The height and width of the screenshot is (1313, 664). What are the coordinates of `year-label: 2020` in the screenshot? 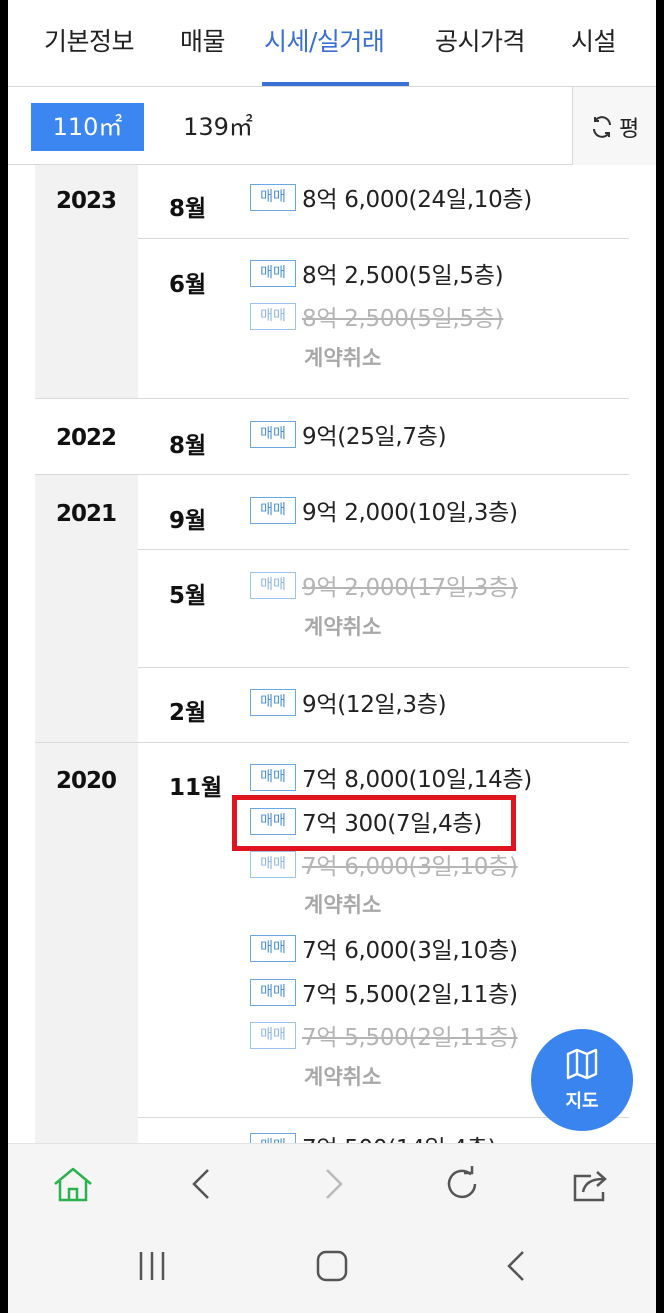 It's located at (86, 781).